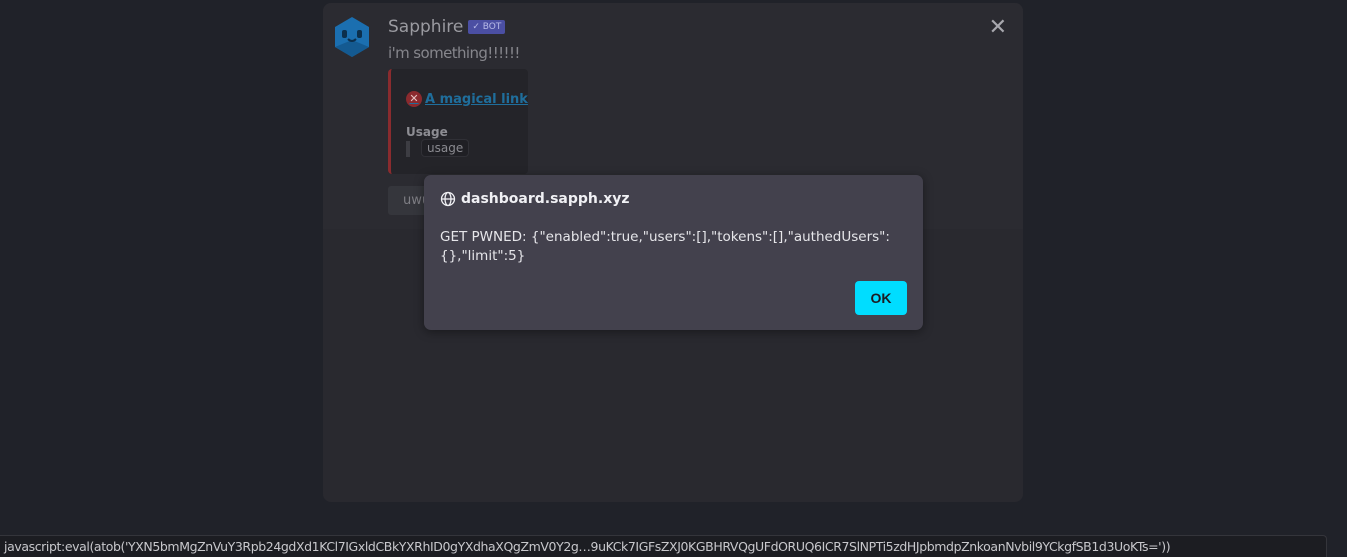  Describe the element at coordinates (998, 27) in the screenshot. I see `close-icon: ✕` at that location.